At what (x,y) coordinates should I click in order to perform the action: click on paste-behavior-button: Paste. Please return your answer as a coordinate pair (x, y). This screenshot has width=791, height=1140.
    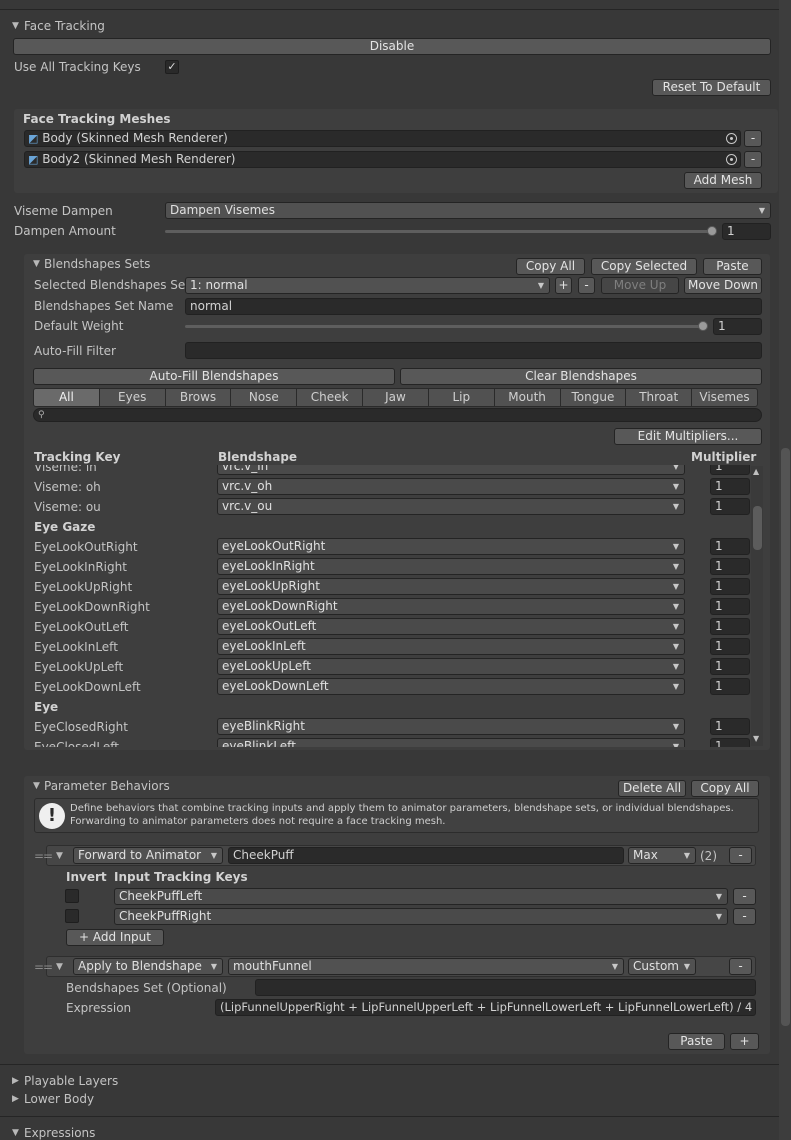
    Looking at the image, I should click on (696, 1041).